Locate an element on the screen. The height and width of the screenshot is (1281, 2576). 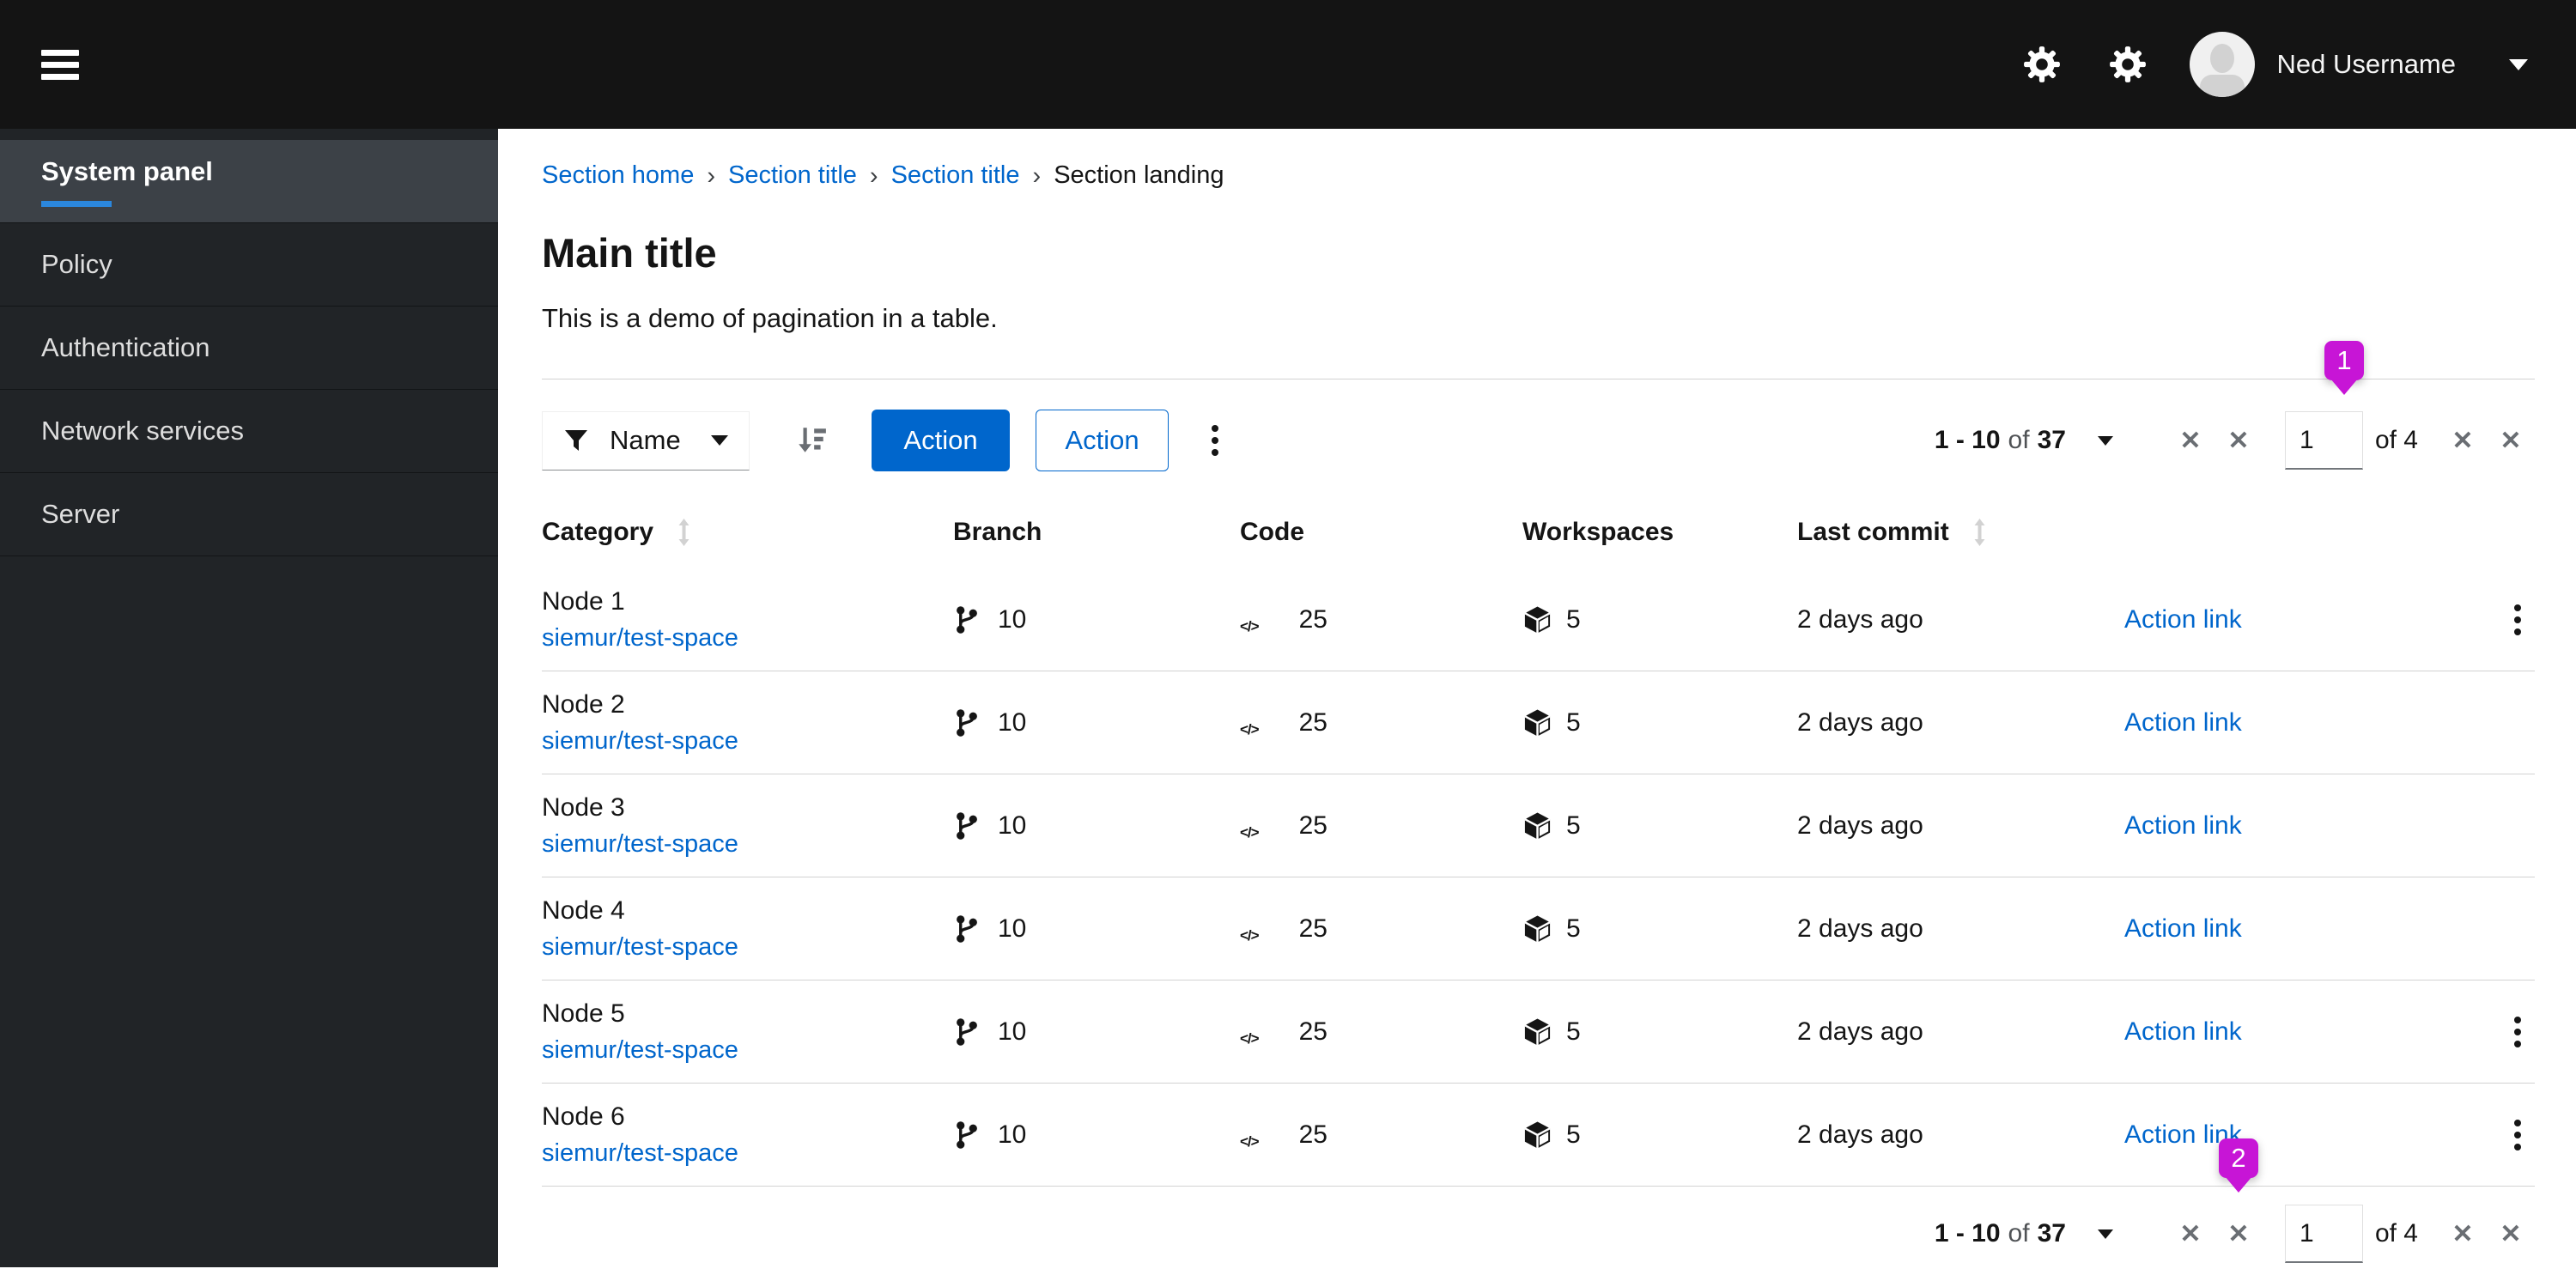
node-name: Node 5 is located at coordinates (583, 1013).